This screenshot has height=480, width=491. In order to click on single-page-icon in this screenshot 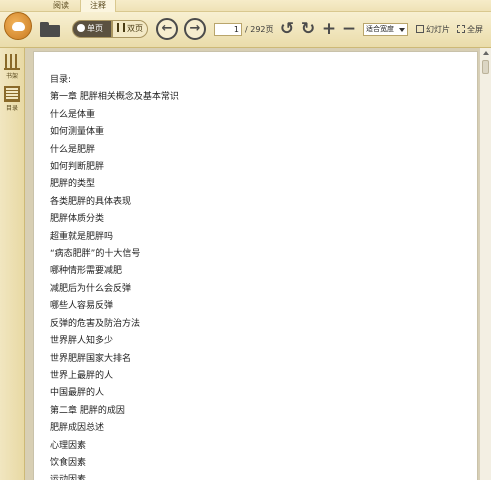, I will do `click(81, 28)`.